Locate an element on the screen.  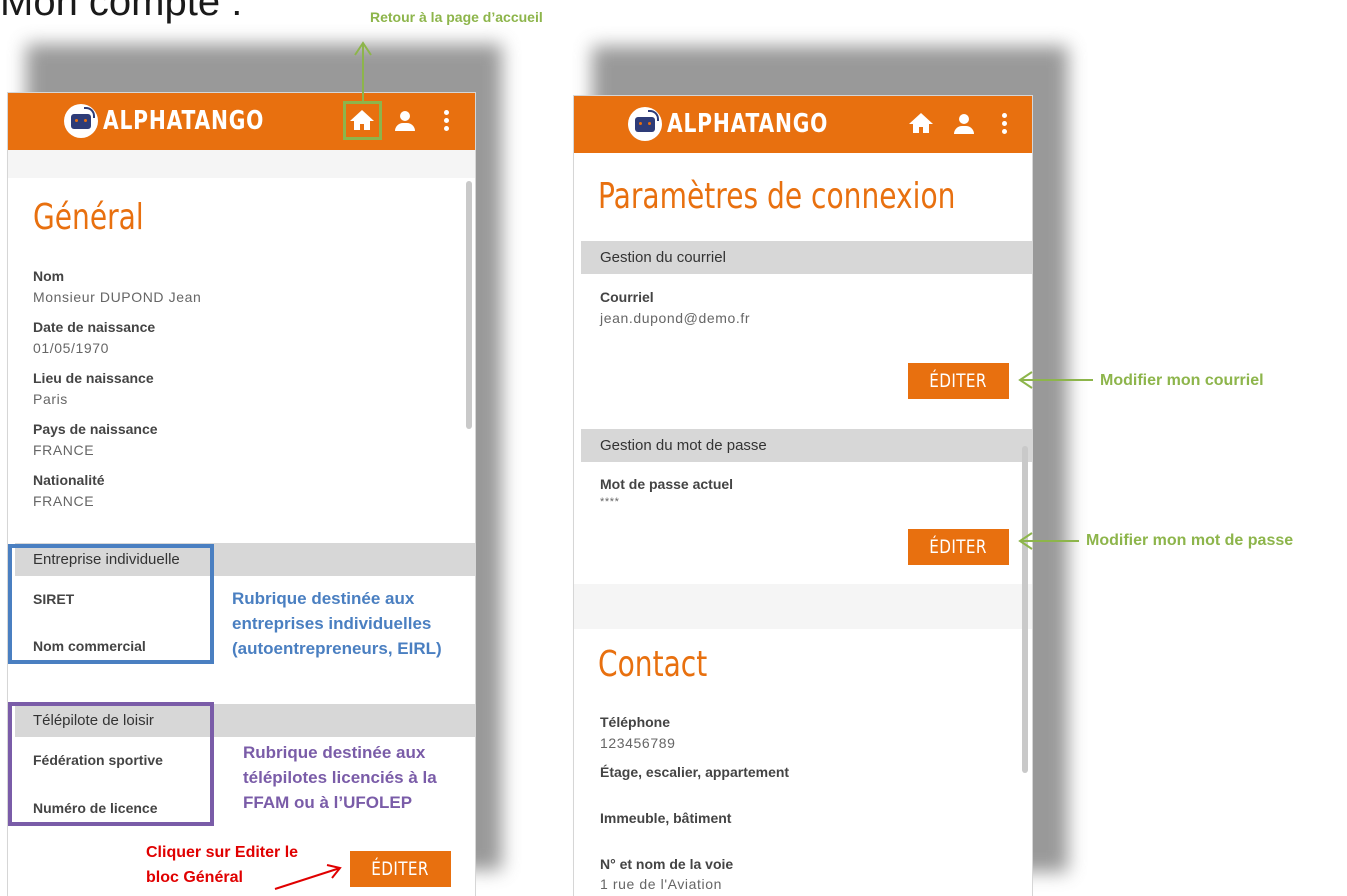
annotation-password: Modifier mon mot de passe is located at coordinates (1190, 540).